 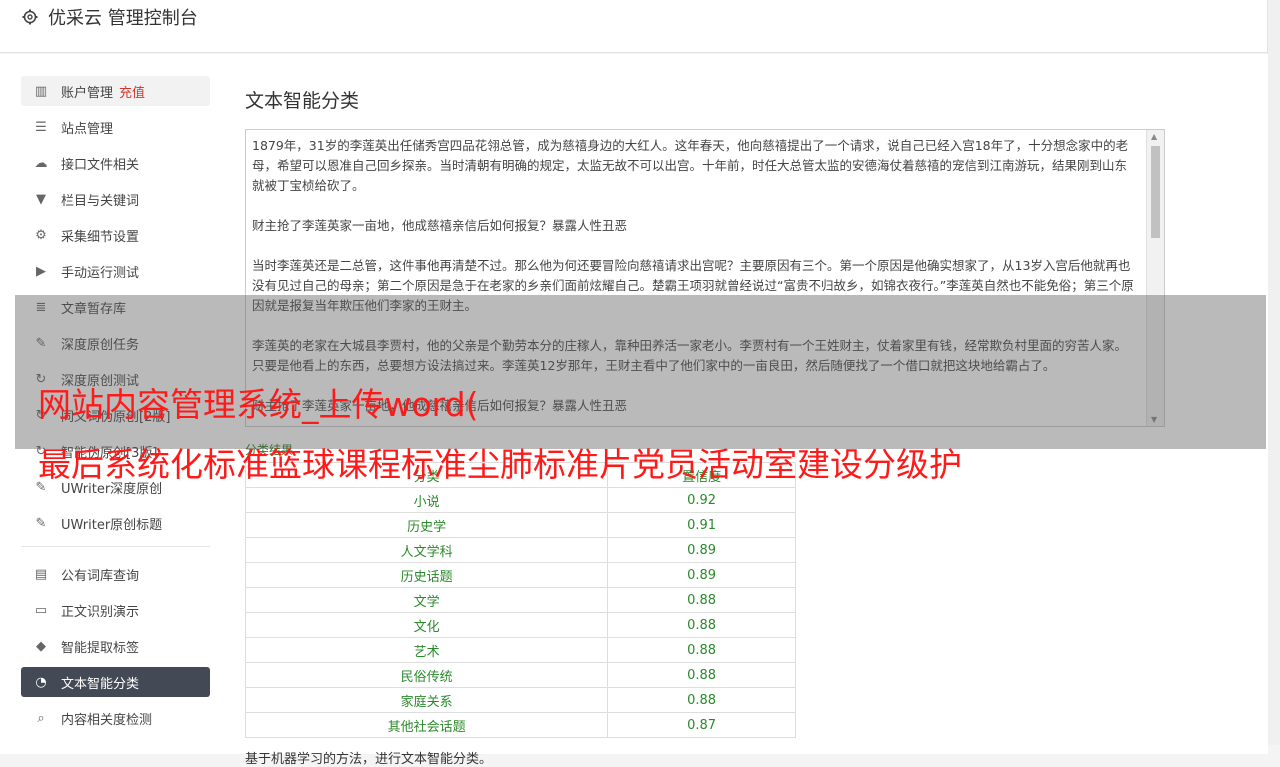 What do you see at coordinates (100, 684) in the screenshot?
I see `sidebar-item-label: 文本智能分类` at bounding box center [100, 684].